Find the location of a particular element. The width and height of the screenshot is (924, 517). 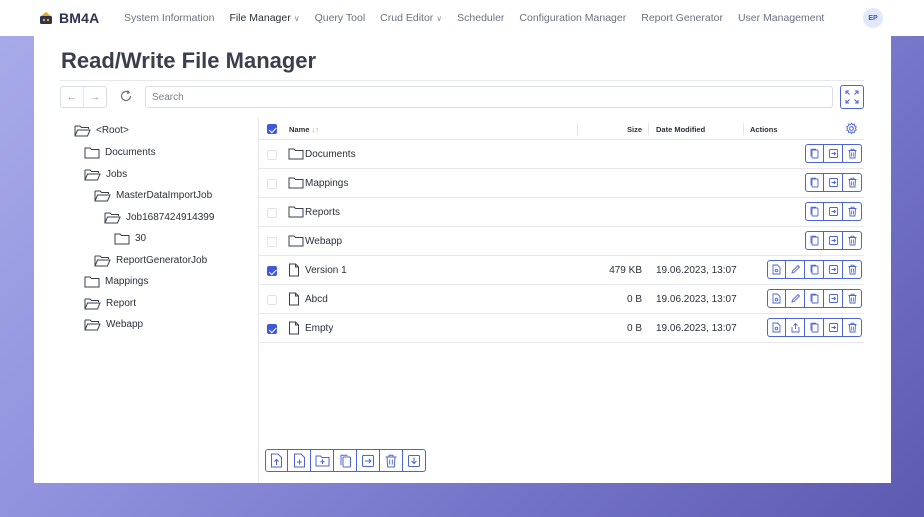

table-row: Reports is located at coordinates (561, 212).